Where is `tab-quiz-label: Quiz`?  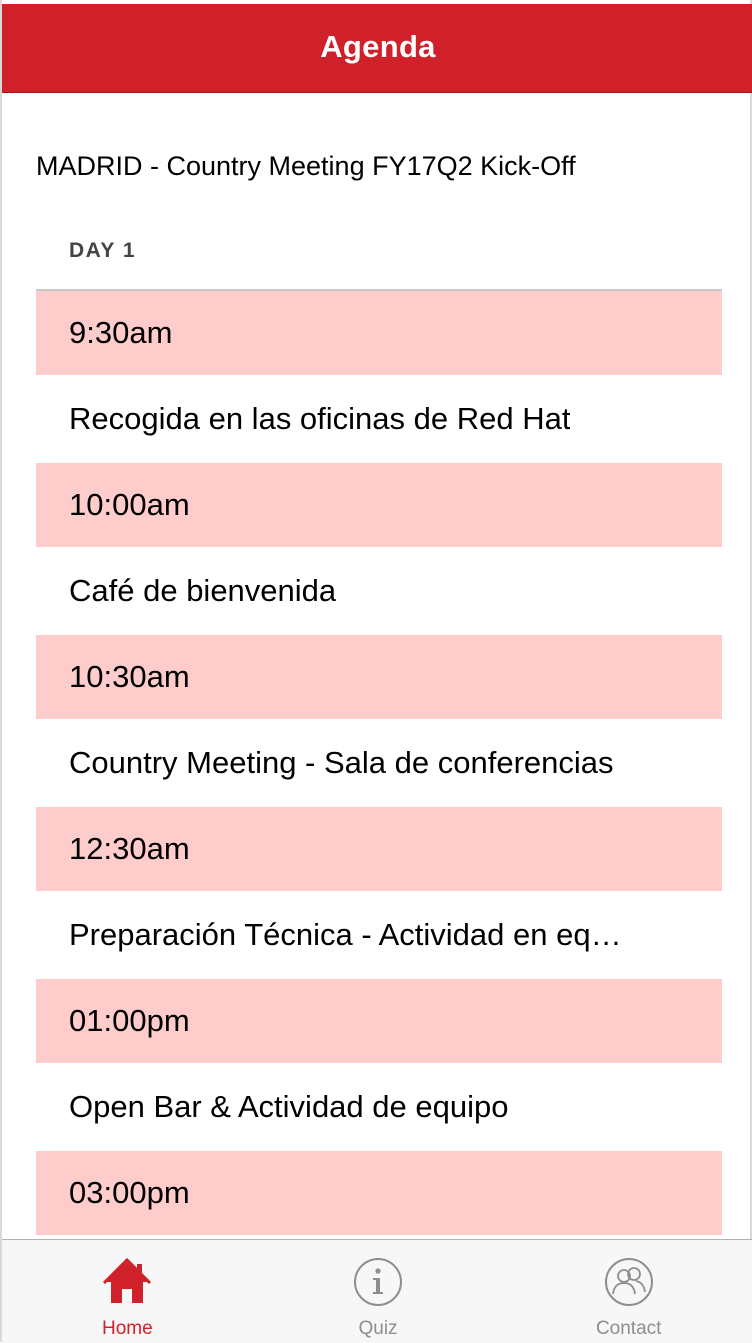 tab-quiz-label: Quiz is located at coordinates (378, 1328).